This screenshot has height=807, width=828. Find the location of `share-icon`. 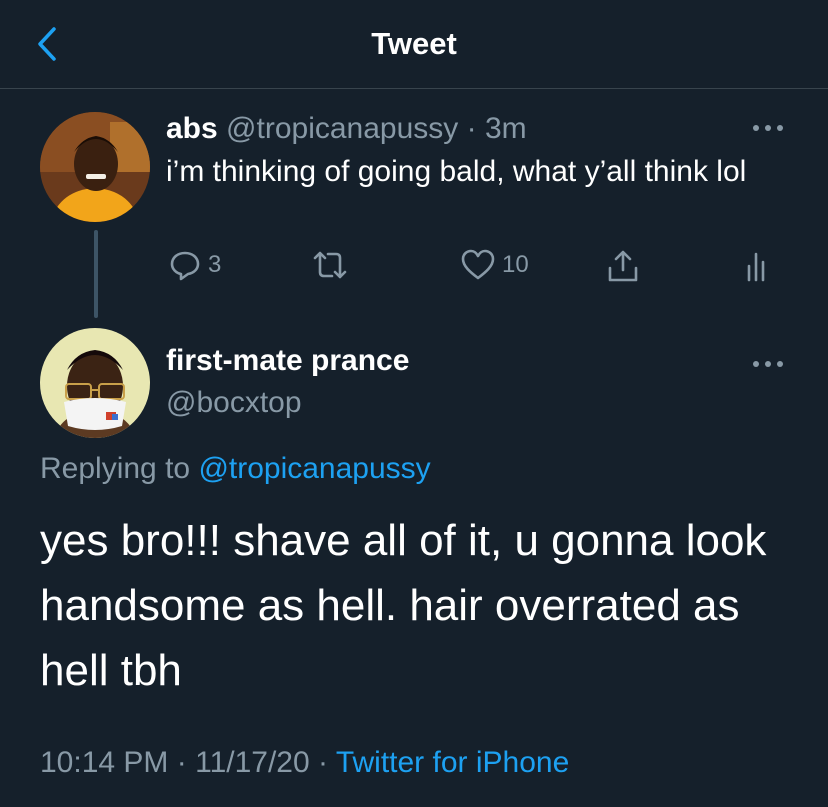

share-icon is located at coordinates (623, 266).